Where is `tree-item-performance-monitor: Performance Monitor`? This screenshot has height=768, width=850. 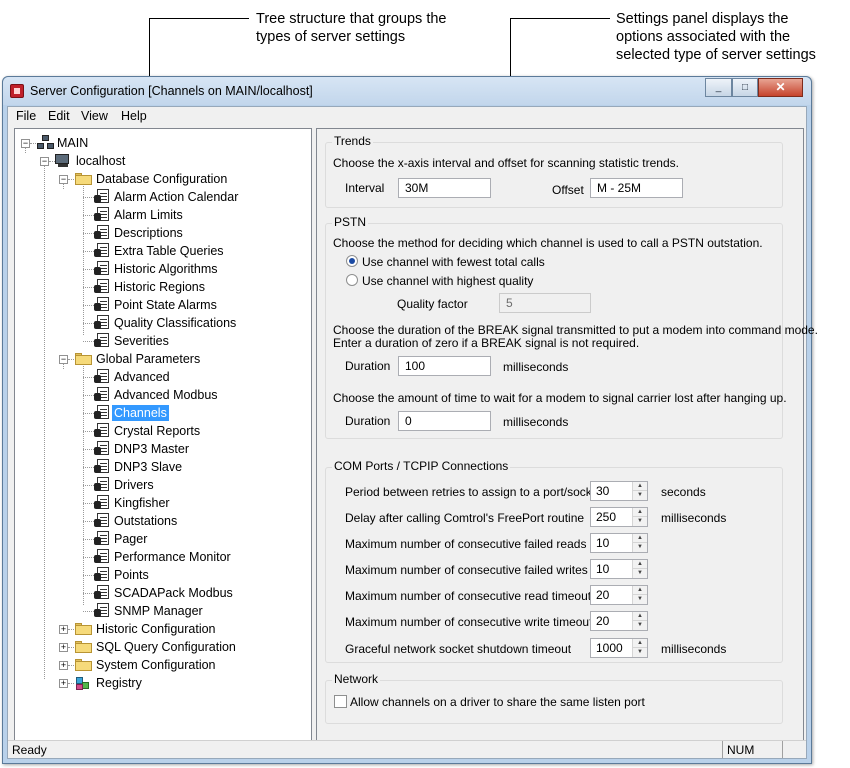
tree-item-performance-monitor: Performance Monitor is located at coordinates (193, 557).